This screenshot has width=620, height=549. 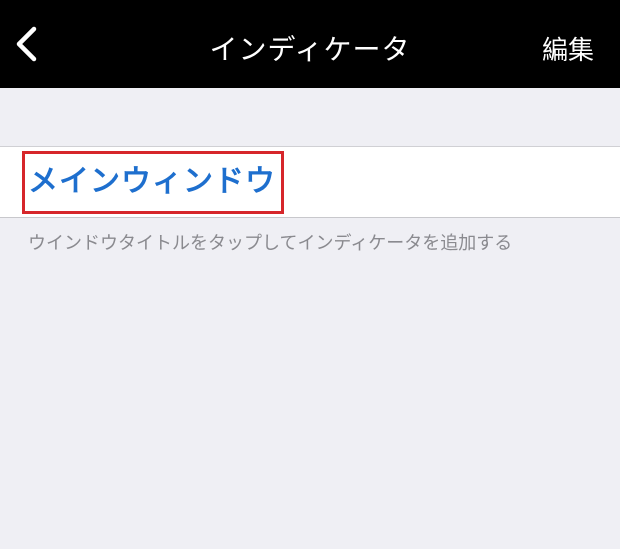 I want to click on list-item-main-window: メインウィンドウ, so click(x=310, y=182).